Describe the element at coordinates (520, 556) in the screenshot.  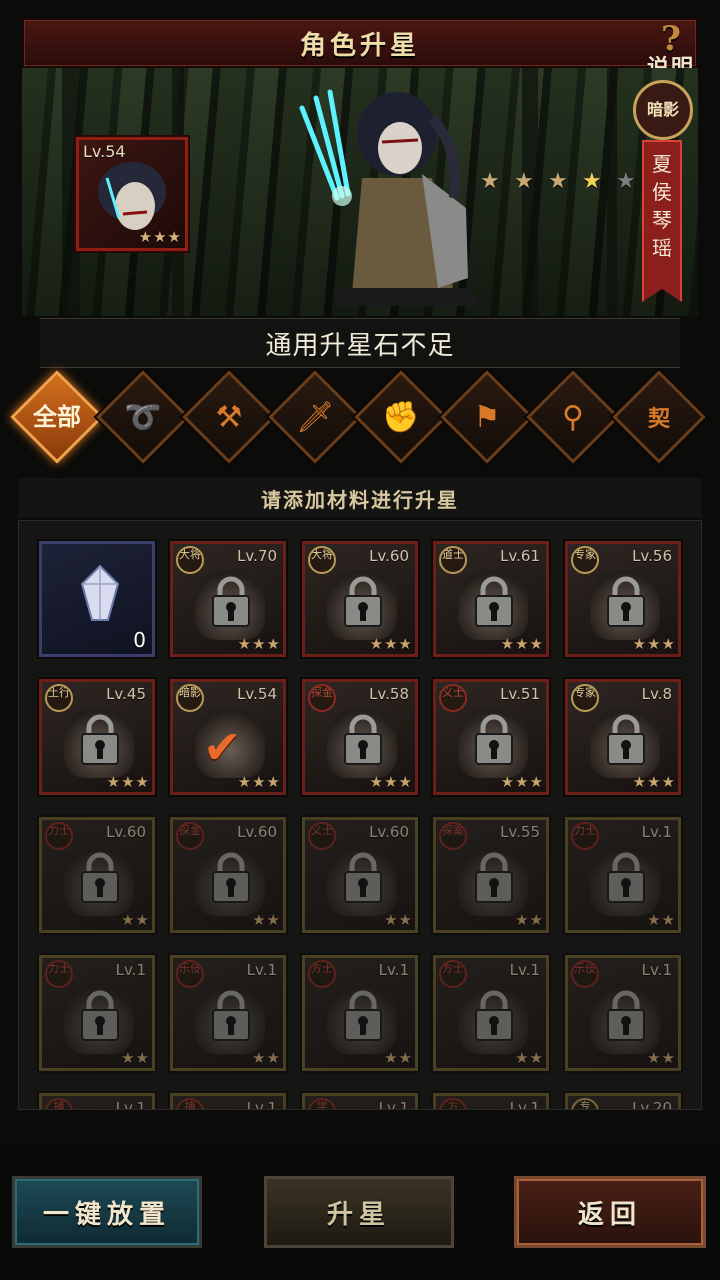
I see `card-level: Lv.61` at that location.